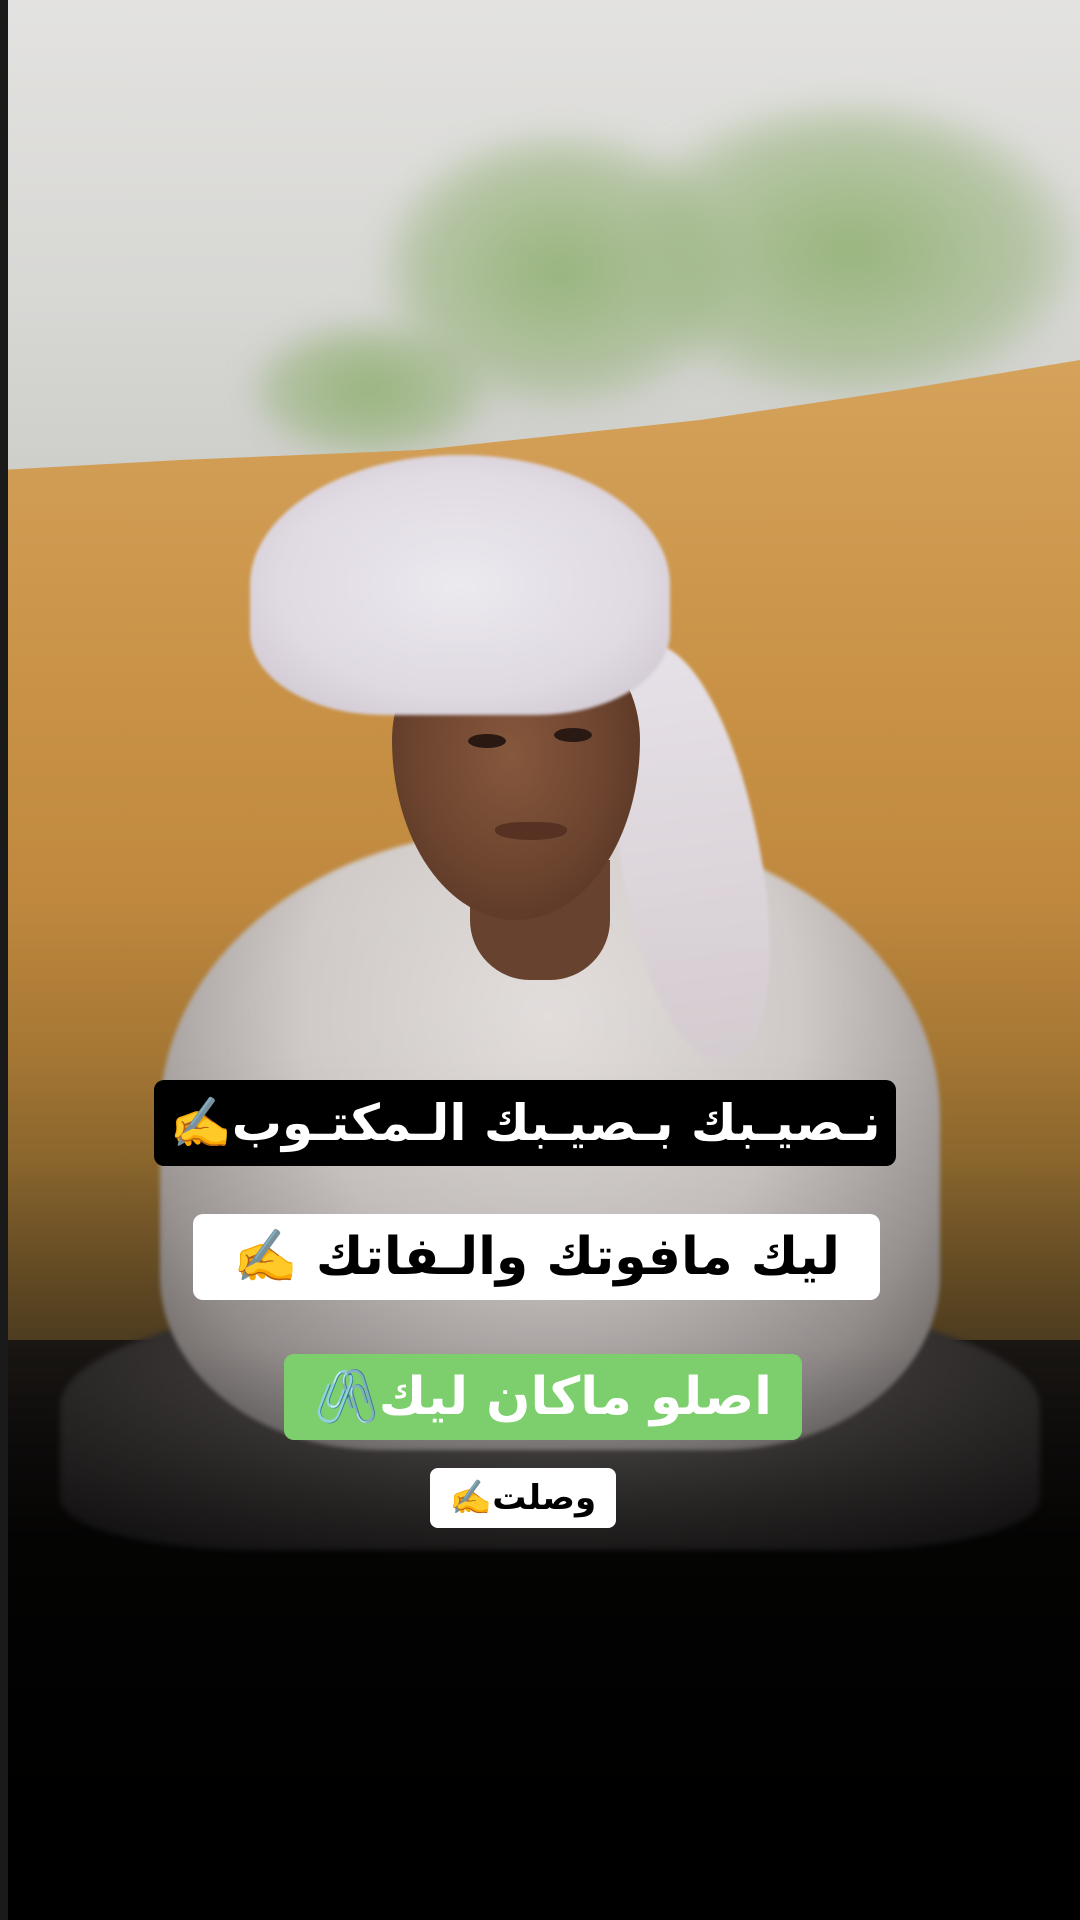 The width and height of the screenshot is (1080, 1920). I want to click on caption-line-3: اصلو ماكان ليك🖇️, so click(543, 1397).